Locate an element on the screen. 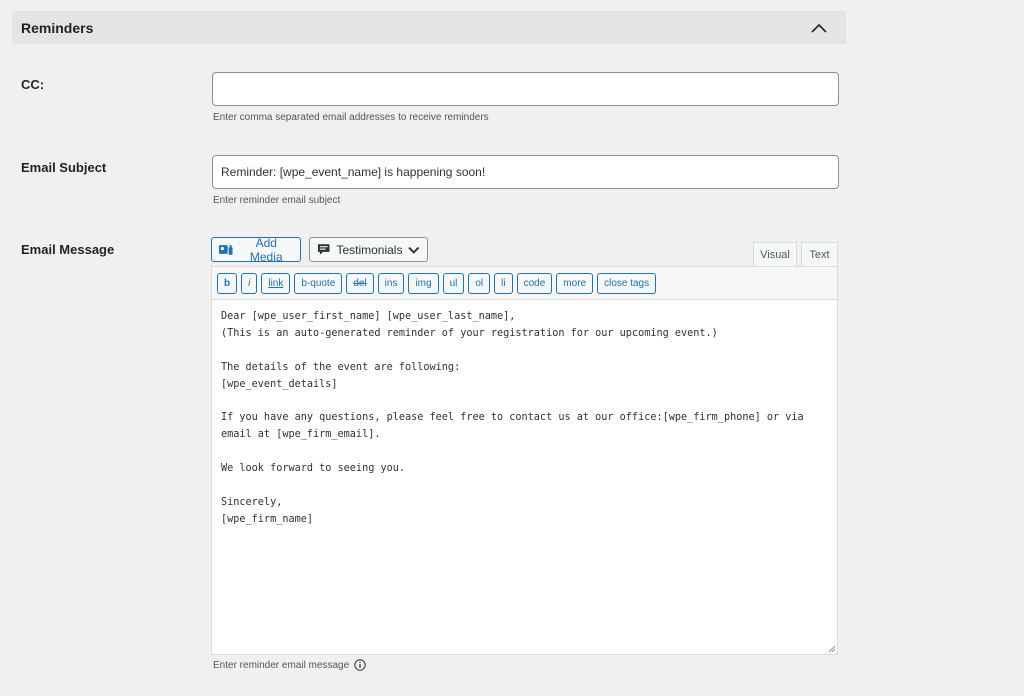  tab-text: Text is located at coordinates (819, 254).